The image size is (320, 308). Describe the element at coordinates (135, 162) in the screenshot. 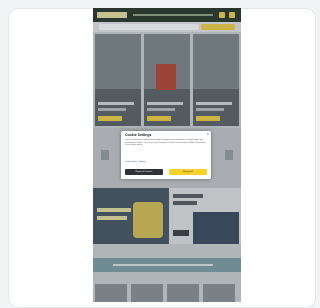

I see `cookie-policy-link: Cookie policy · Settings` at that location.